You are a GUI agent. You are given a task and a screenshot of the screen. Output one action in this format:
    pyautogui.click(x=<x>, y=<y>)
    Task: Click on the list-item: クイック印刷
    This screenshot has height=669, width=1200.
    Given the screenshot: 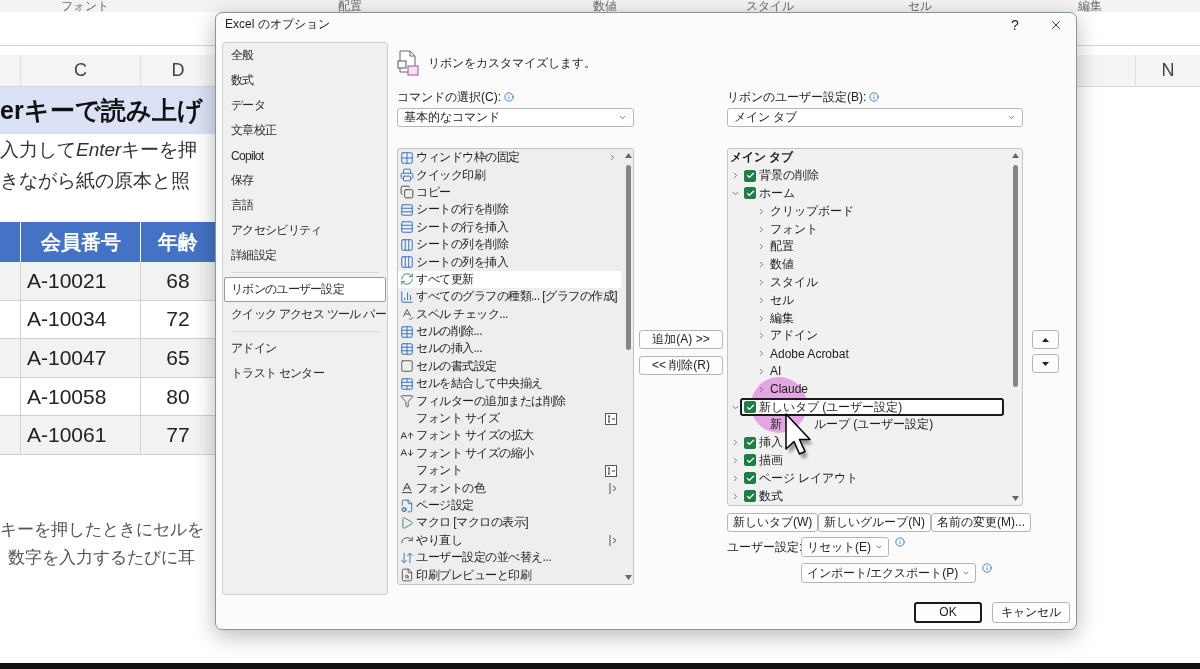 What is the action you would take?
    pyautogui.click(x=509, y=175)
    